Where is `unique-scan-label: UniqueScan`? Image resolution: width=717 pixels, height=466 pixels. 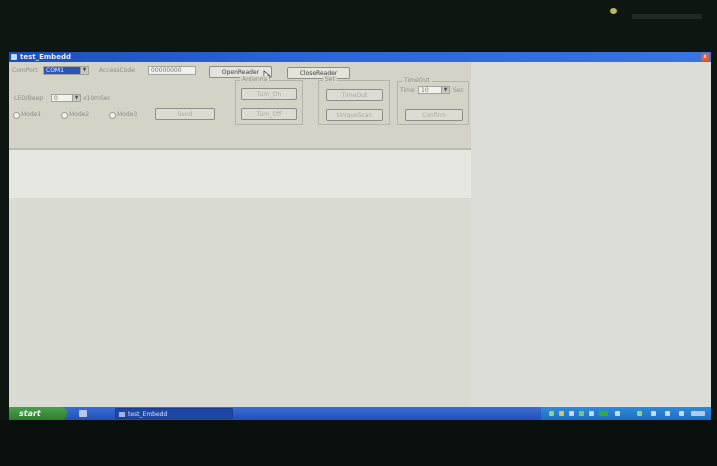
unique-scan-label: UniqueScan is located at coordinates (354, 115).